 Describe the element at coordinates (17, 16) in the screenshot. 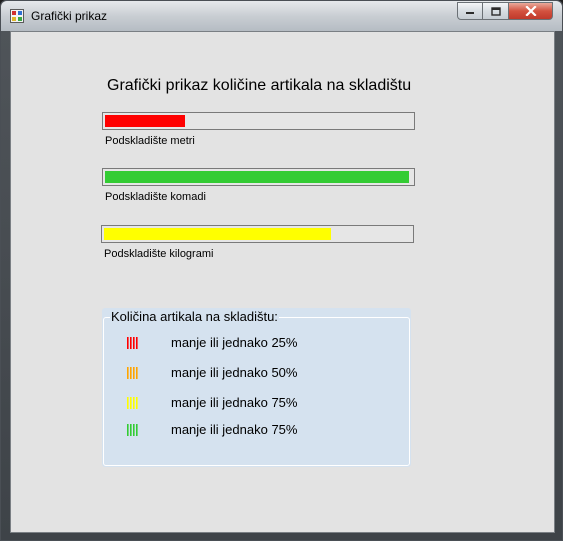

I see `app-icon` at that location.